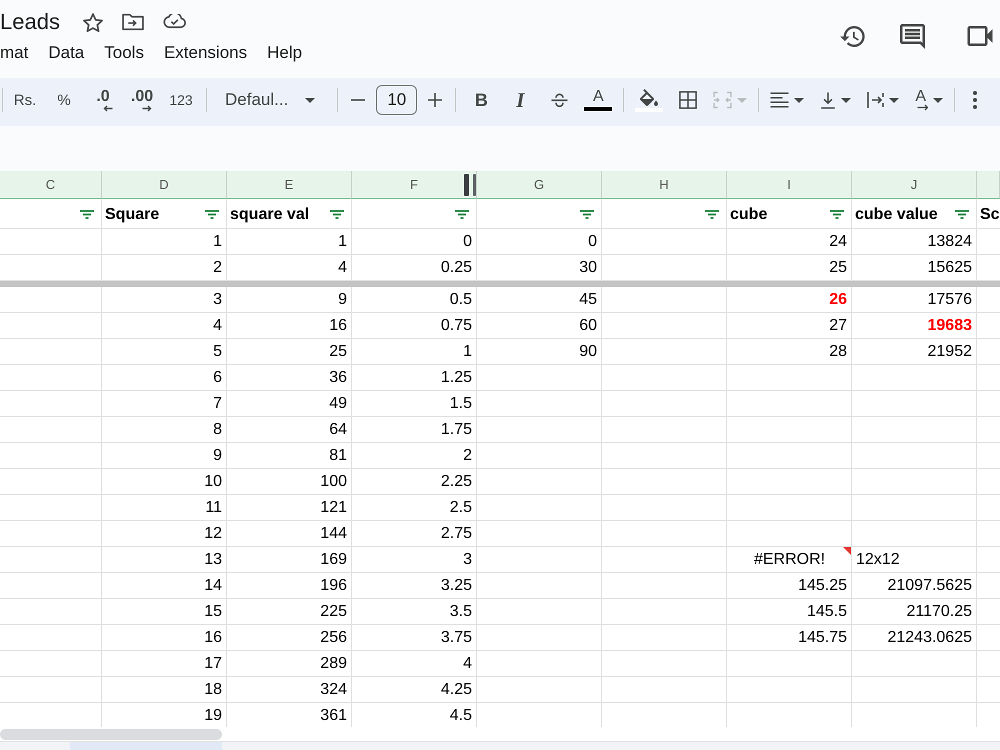 The height and width of the screenshot is (750, 1000). What do you see at coordinates (181, 100) in the screenshot?
I see `number-format-button: 123` at bounding box center [181, 100].